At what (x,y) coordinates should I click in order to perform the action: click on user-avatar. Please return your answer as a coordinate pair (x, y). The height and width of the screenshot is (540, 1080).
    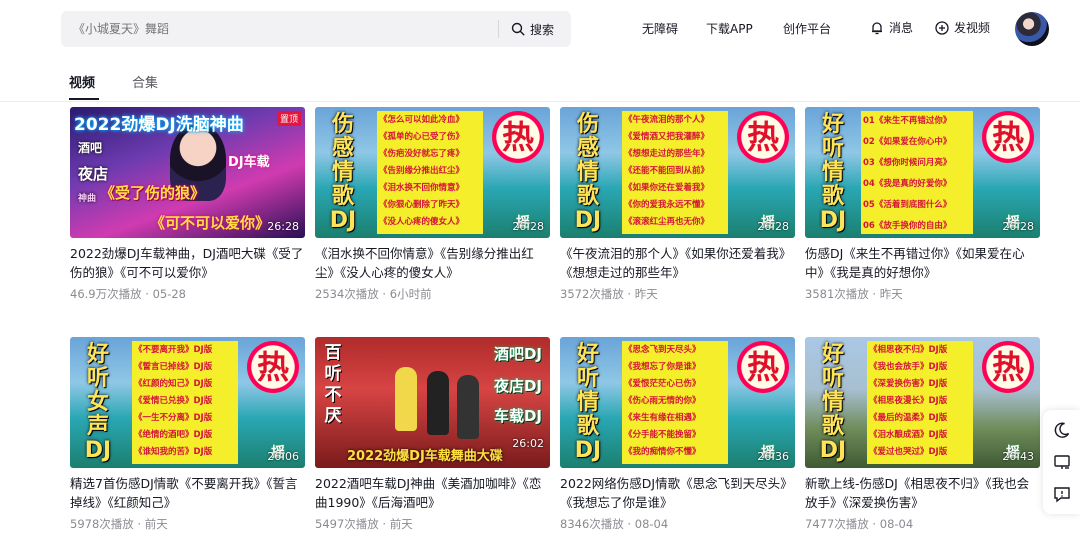
    Looking at the image, I should click on (1032, 29).